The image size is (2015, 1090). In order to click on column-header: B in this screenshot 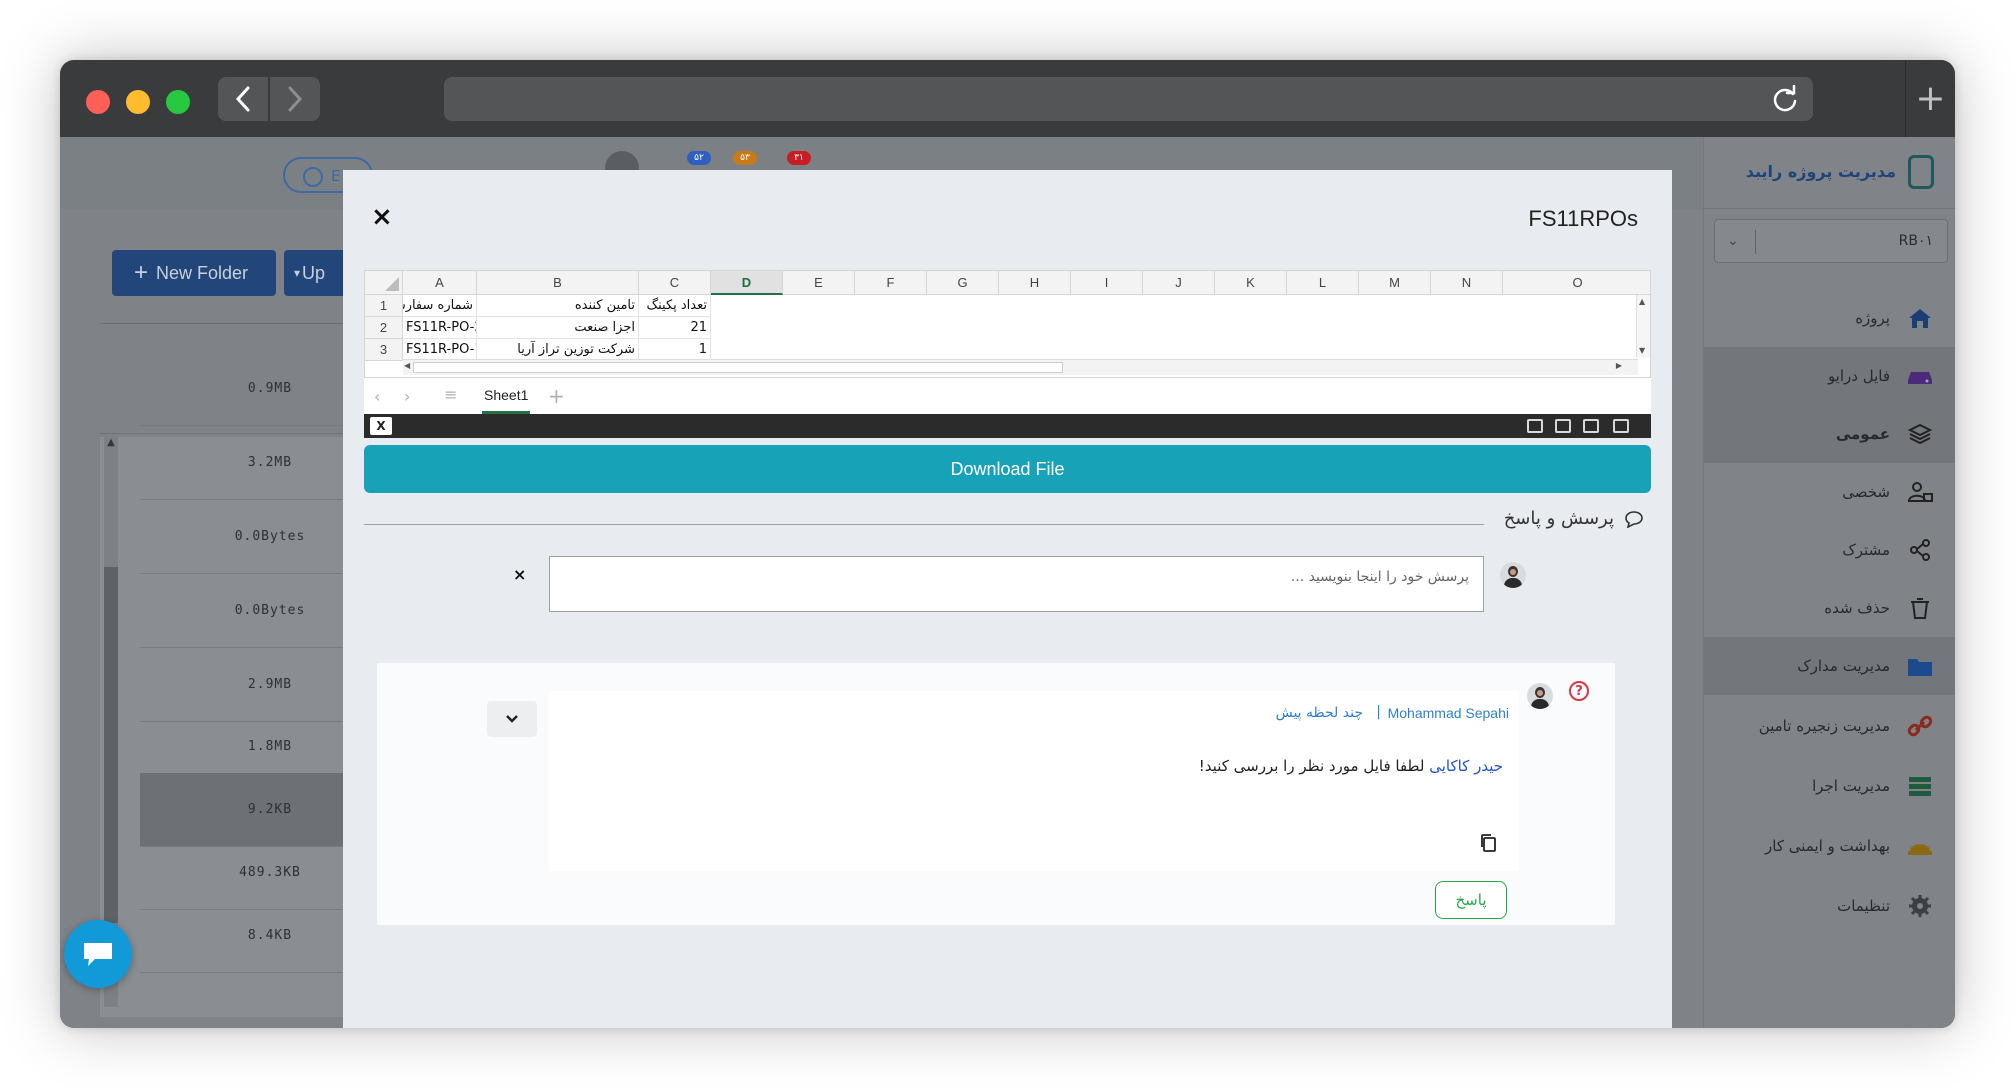, I will do `click(558, 283)`.